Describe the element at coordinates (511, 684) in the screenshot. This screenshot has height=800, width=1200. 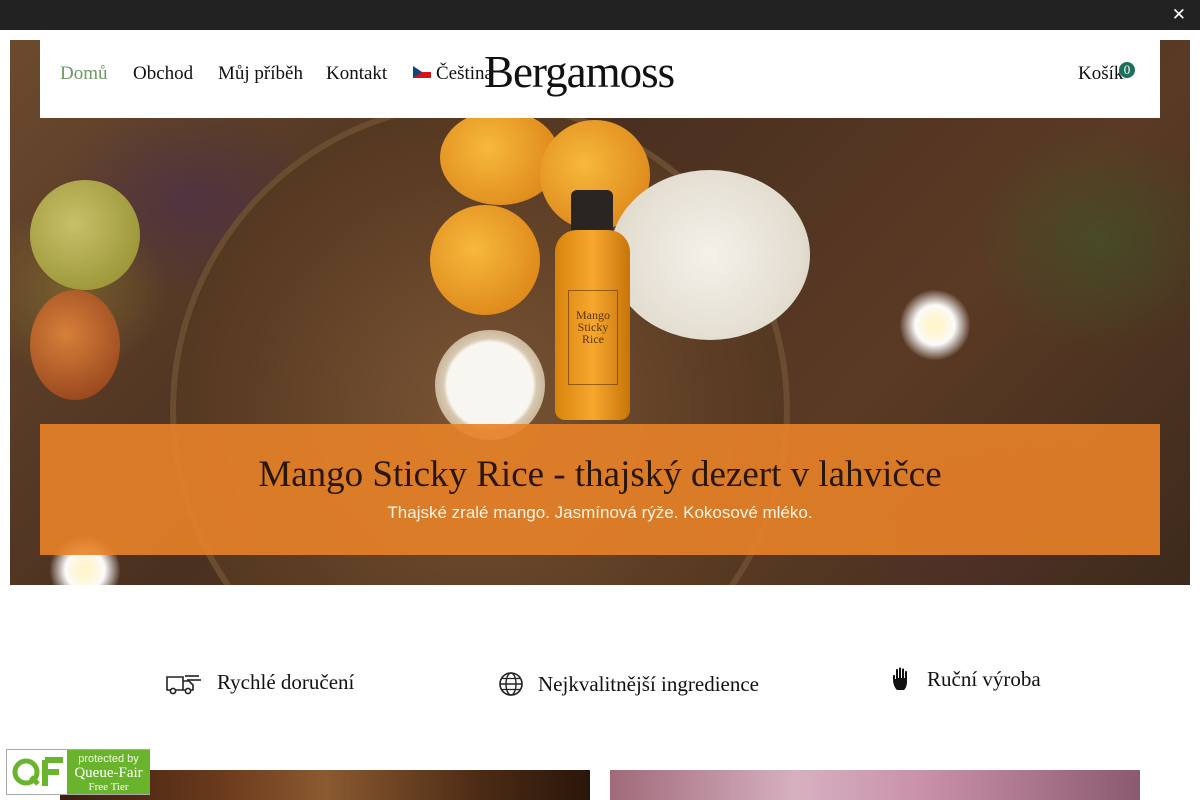
I see `globe-icon` at that location.